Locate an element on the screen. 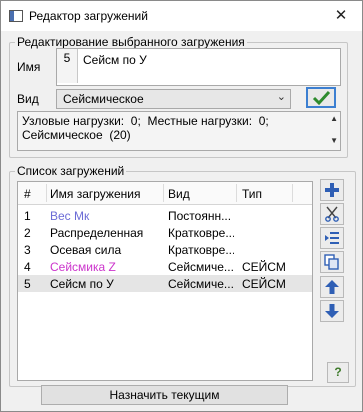 This screenshot has height=412, width=363. copy-load-button is located at coordinates (332, 262).